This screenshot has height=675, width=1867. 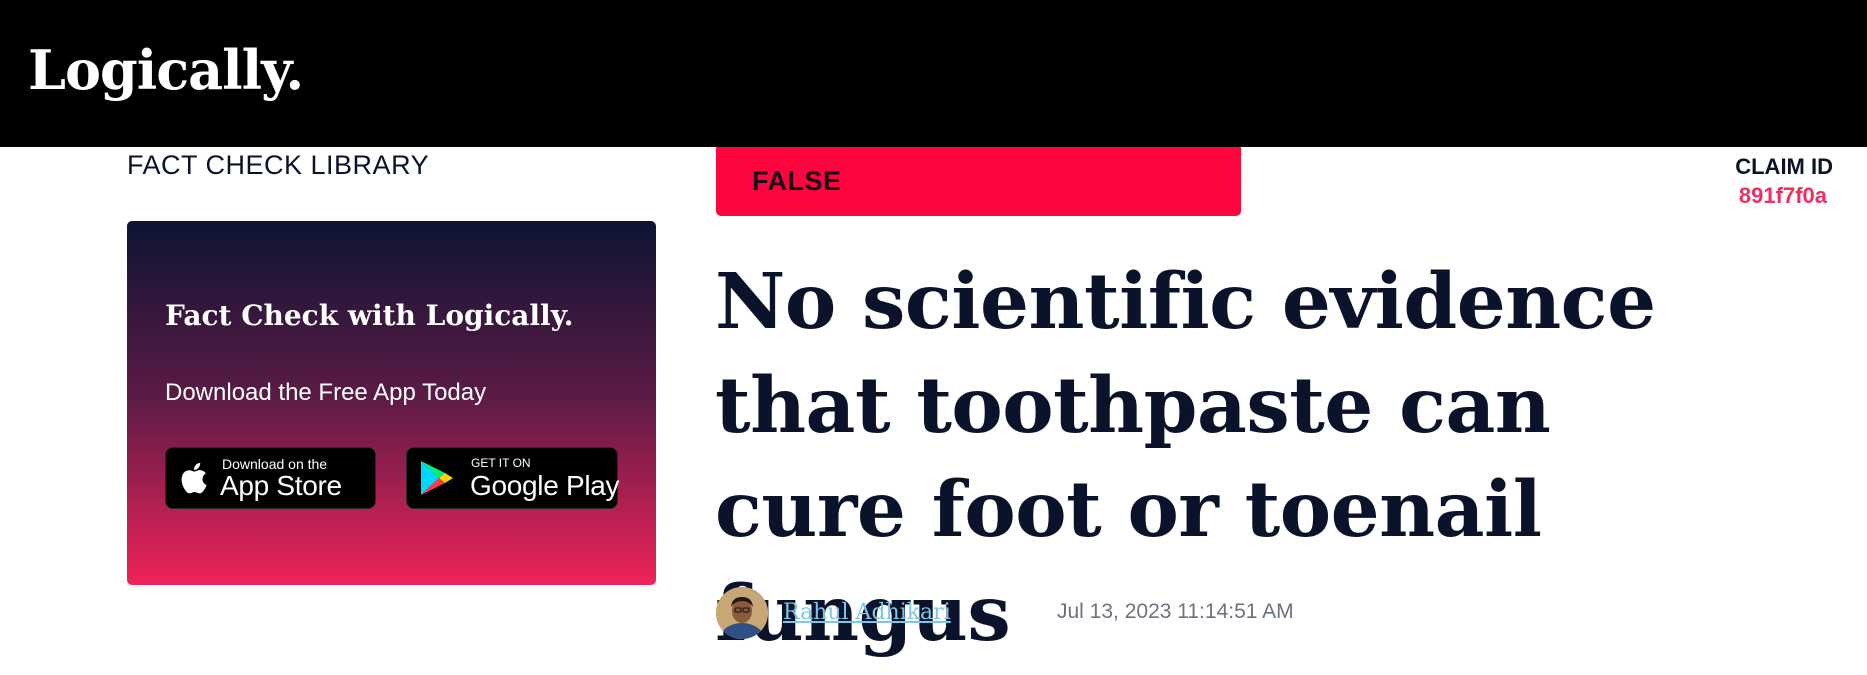 What do you see at coordinates (437, 478) in the screenshot?
I see `google-play-icon` at bounding box center [437, 478].